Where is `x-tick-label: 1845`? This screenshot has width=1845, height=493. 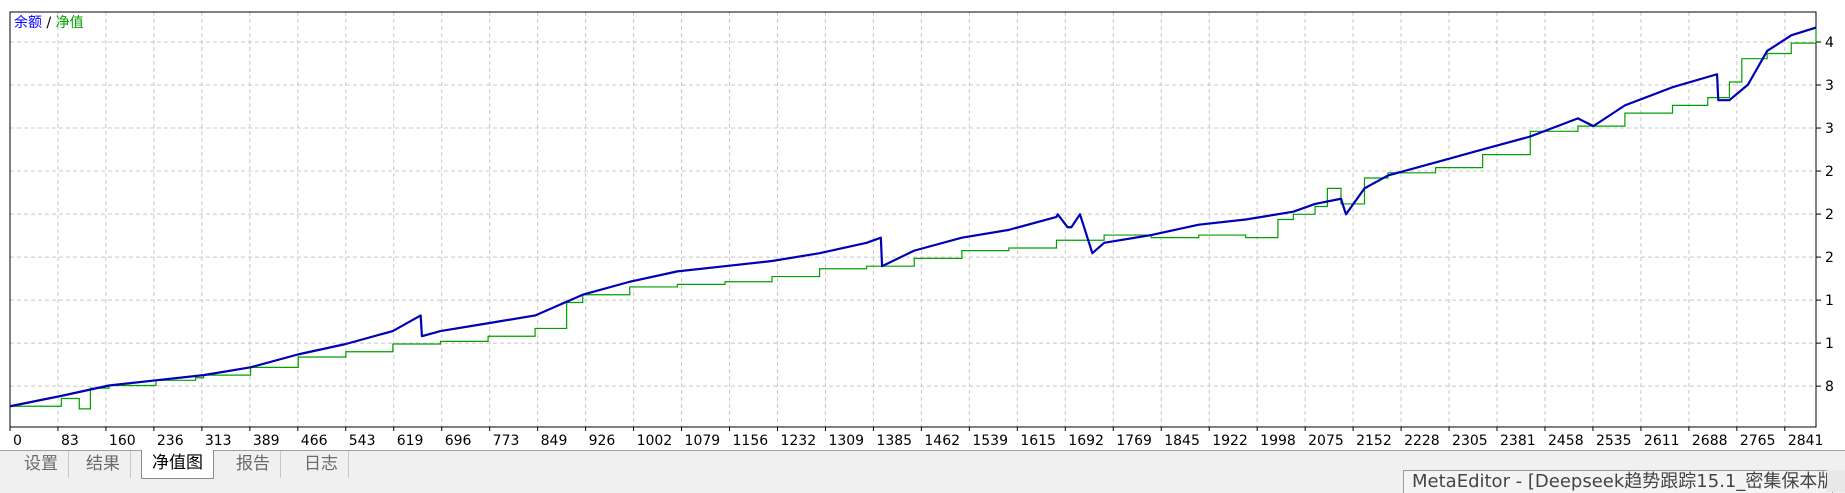
x-tick-label: 1845 is located at coordinates (1182, 441).